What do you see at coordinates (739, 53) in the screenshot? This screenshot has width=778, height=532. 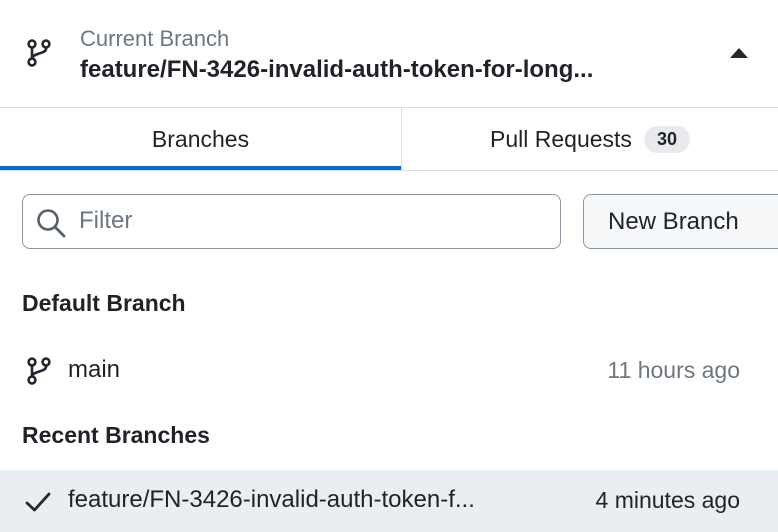 I see `triangle-up-icon` at bounding box center [739, 53].